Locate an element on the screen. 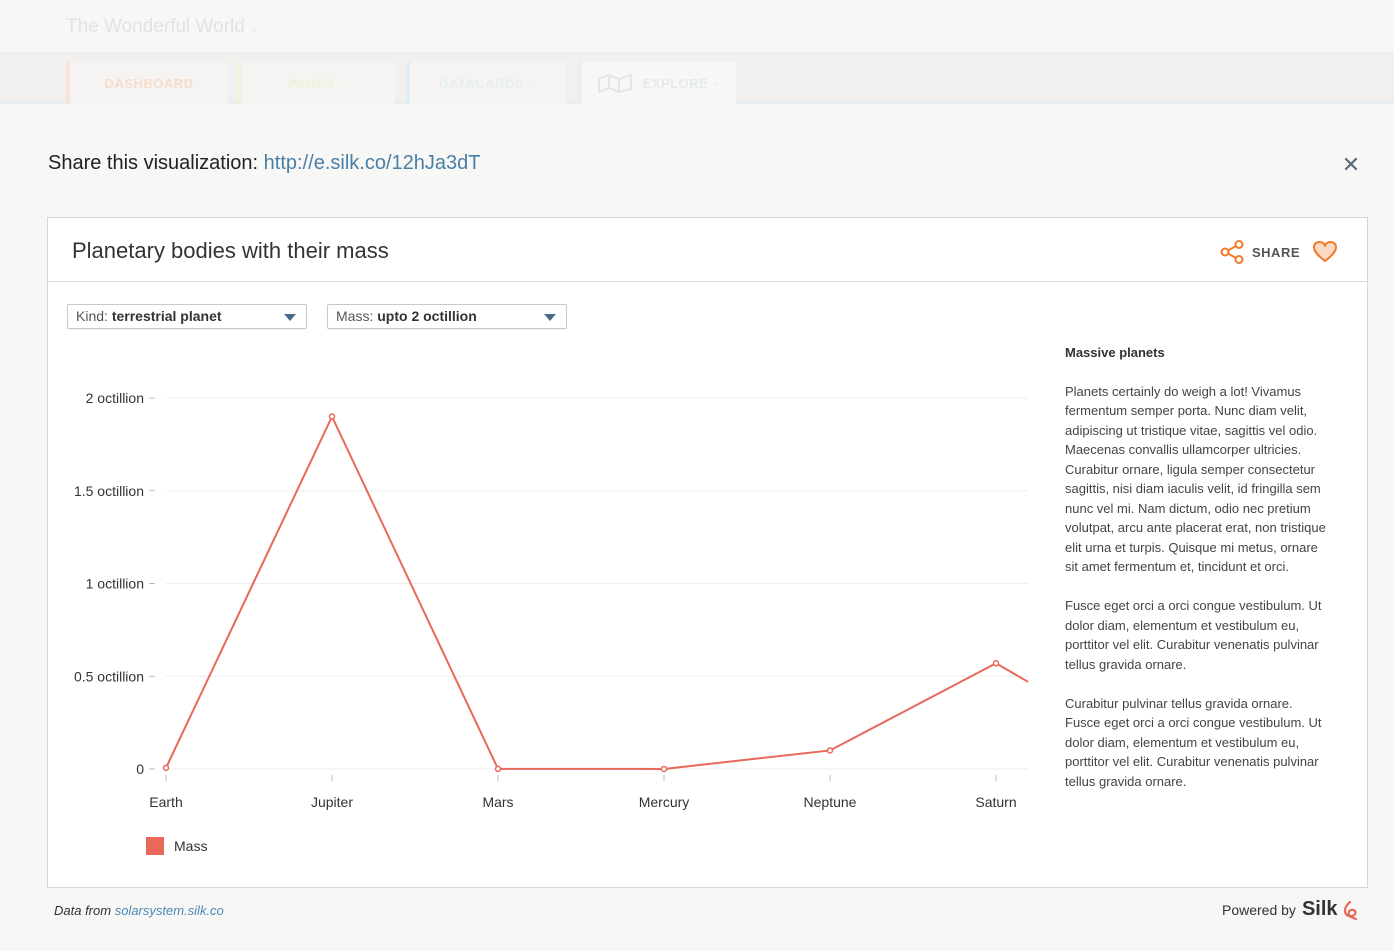 This screenshot has width=1394, height=951. data-source-note: Data from solarsystem.silk.co is located at coordinates (139, 910).